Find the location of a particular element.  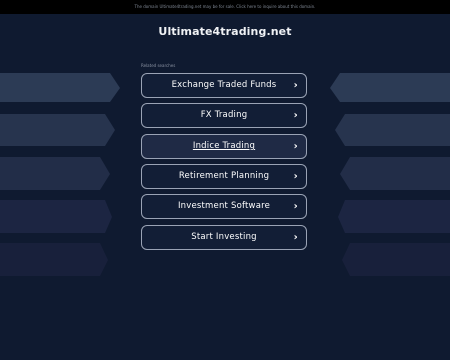

related-search-label: Retirement Planning is located at coordinates (224, 176).